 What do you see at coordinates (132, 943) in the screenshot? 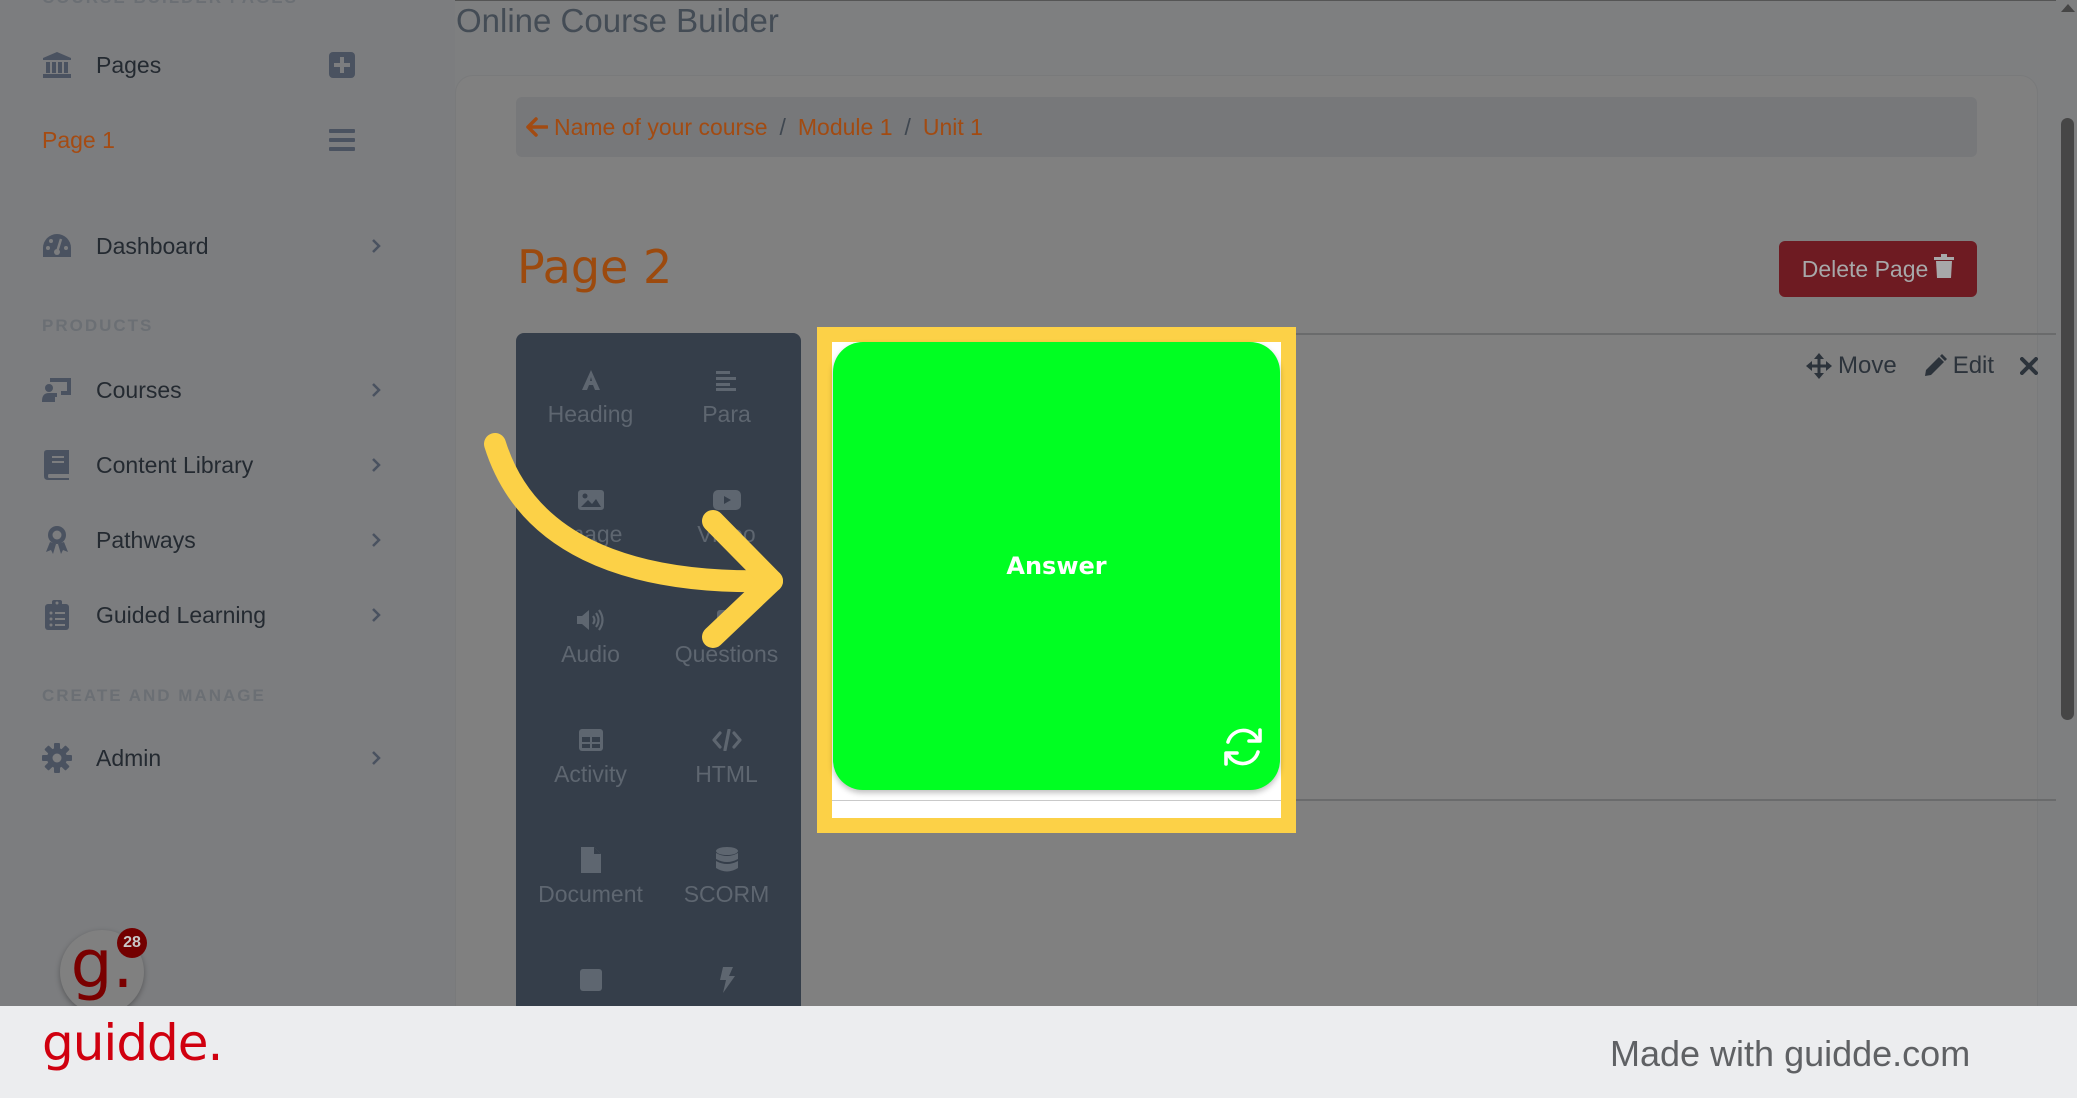
I see `guidde-badge-count: 28` at bounding box center [132, 943].